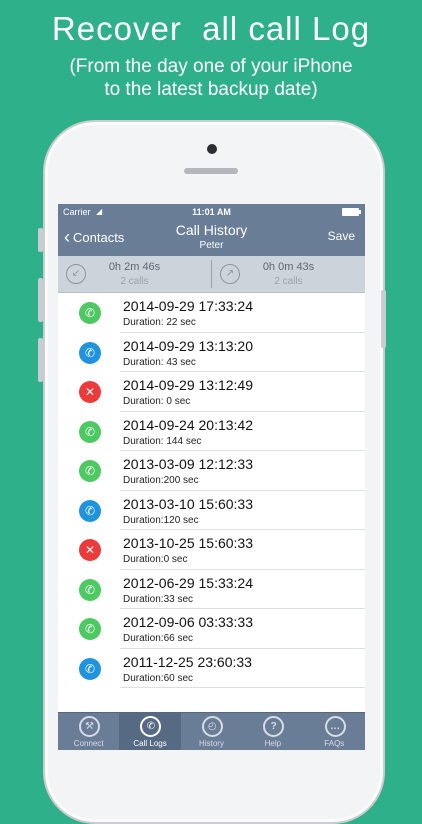 The image size is (422, 824). What do you see at coordinates (134, 267) in the screenshot?
I see `summary-duration: 0h 2m 46s` at bounding box center [134, 267].